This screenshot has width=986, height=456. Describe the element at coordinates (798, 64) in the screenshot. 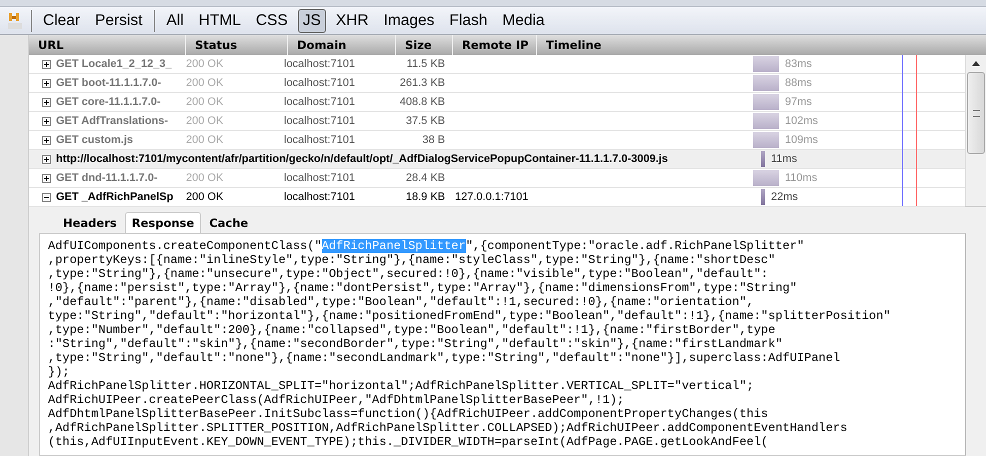

I see `timing-label: 83ms` at that location.